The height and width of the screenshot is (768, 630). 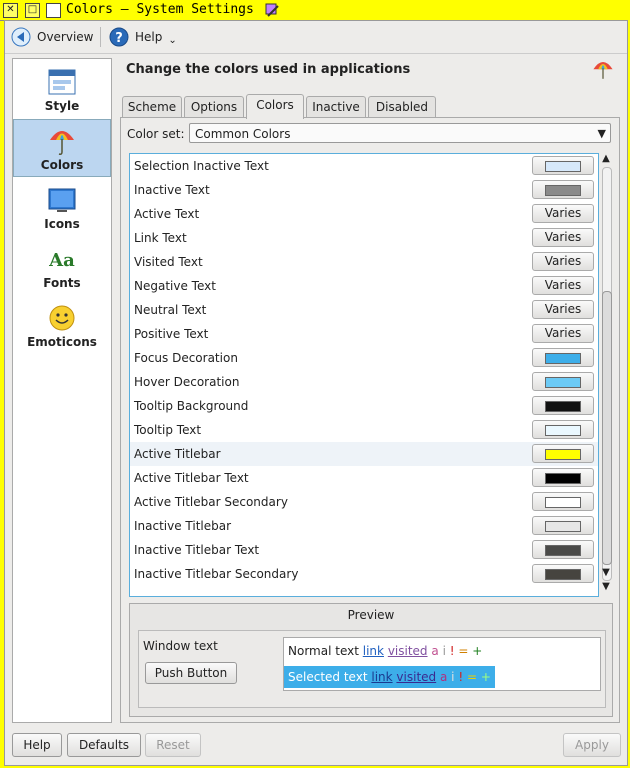 I want to click on scroll-up-icon: ▲, so click(x=606, y=158).